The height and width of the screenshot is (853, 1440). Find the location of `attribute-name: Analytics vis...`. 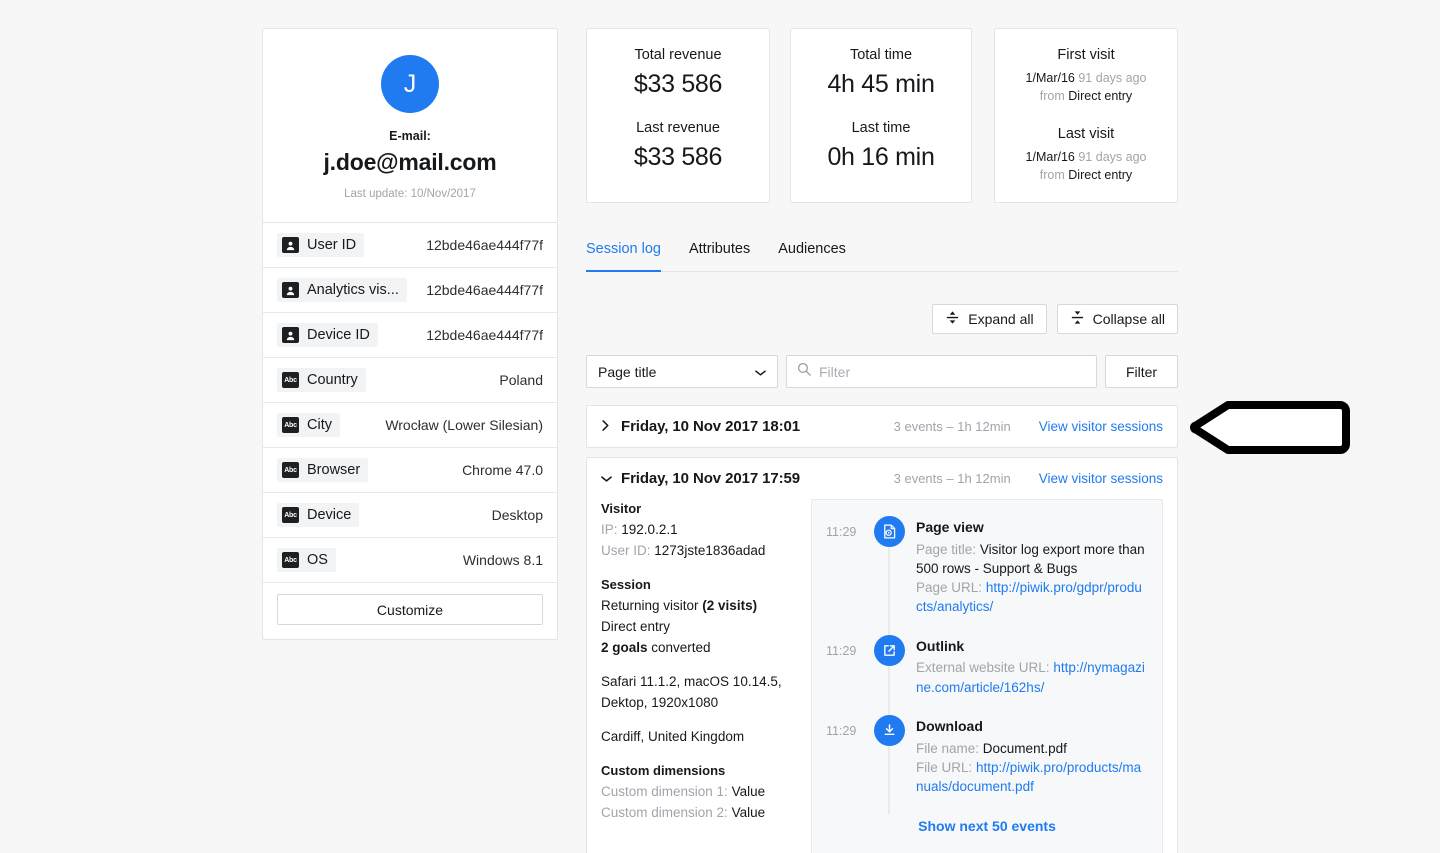

attribute-name: Analytics vis... is located at coordinates (353, 290).